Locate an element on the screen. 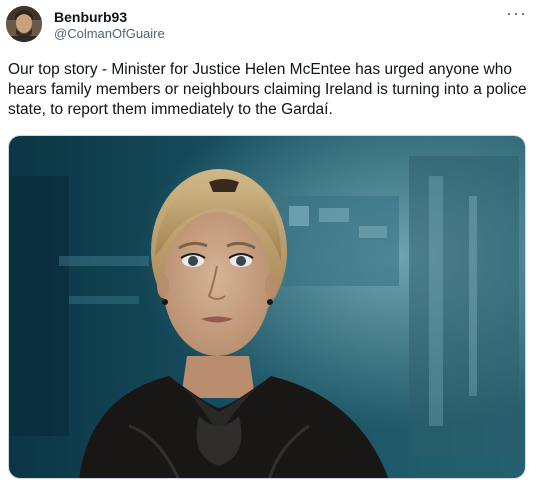 Image resolution: width=539 pixels, height=487 pixels. avatar-image is located at coordinates (24, 24).